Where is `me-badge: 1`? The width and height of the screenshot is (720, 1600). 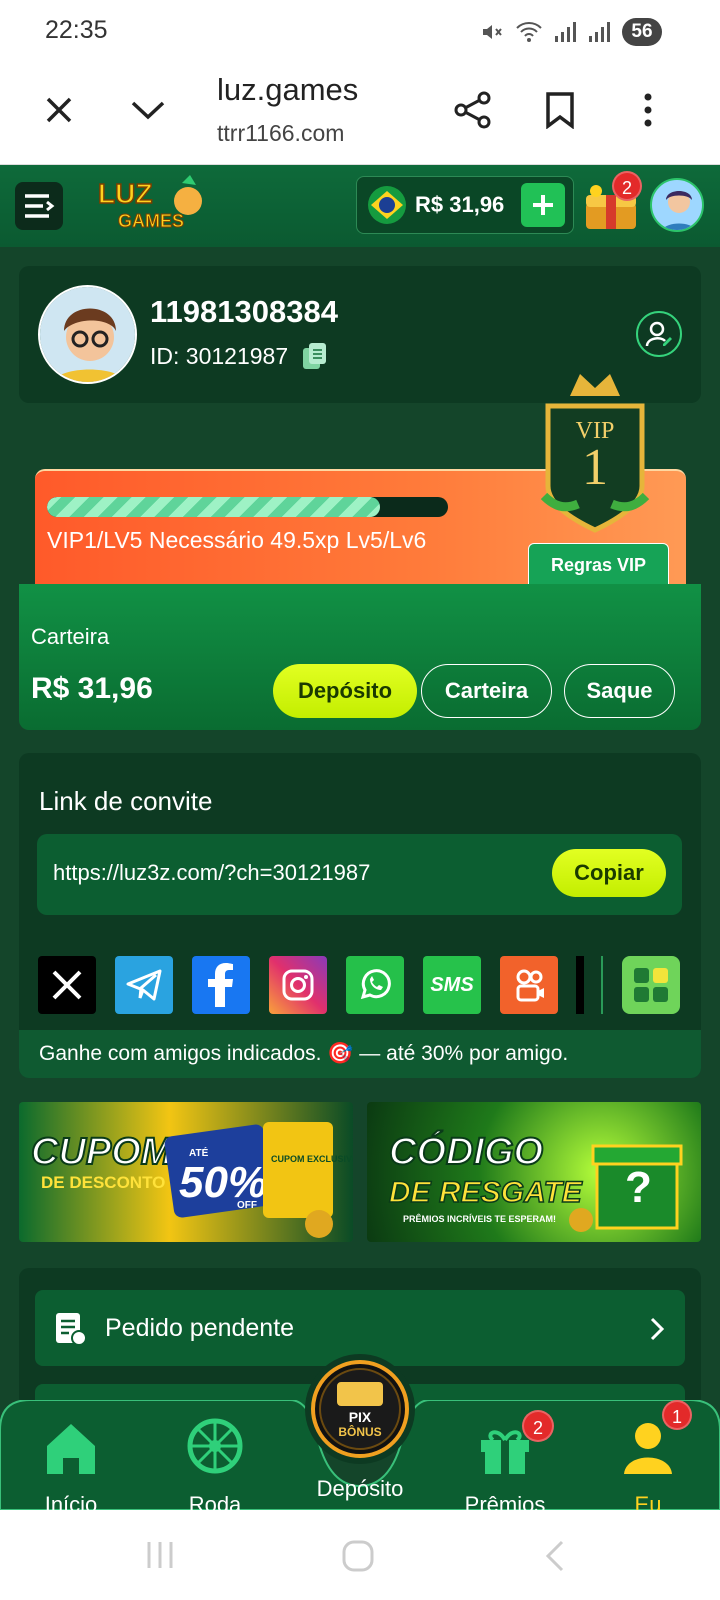 me-badge: 1 is located at coordinates (677, 1415).